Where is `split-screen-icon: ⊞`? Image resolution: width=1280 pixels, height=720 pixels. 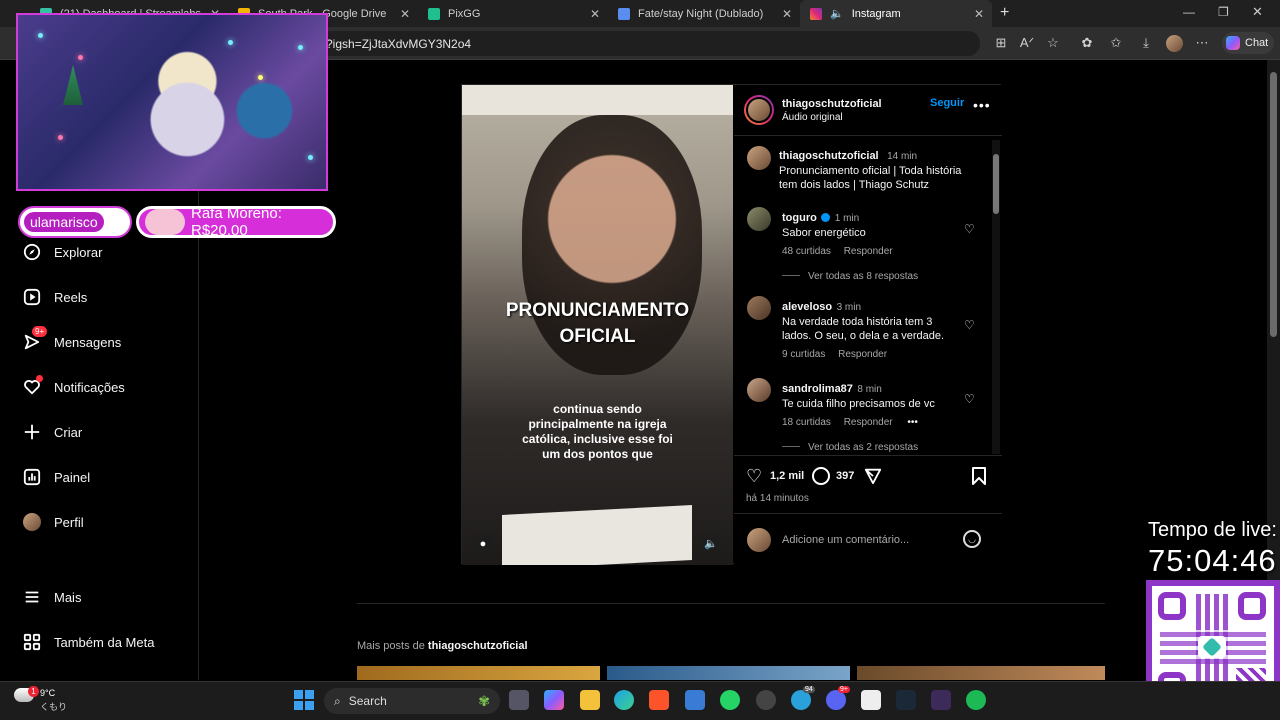 split-screen-icon: ⊞ is located at coordinates (1001, 43).